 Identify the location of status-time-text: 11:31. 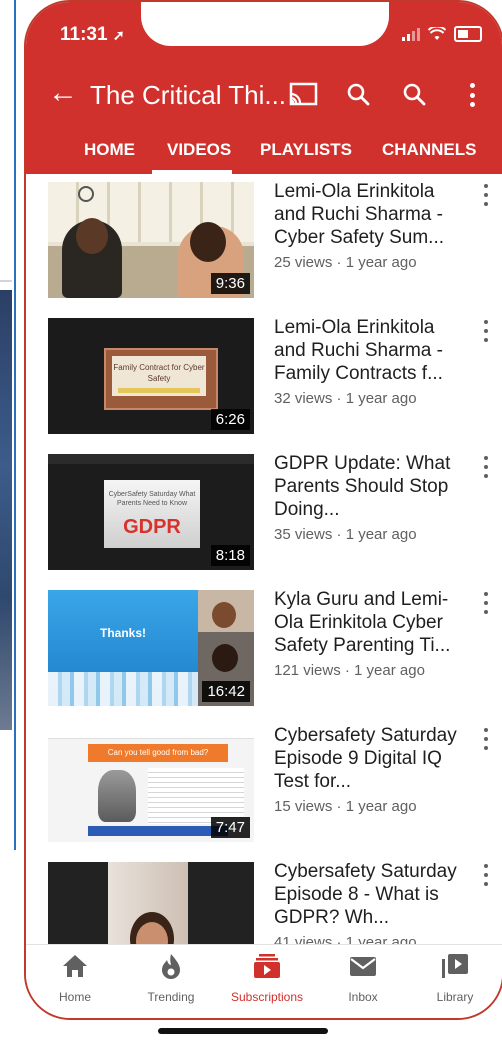
(84, 34).